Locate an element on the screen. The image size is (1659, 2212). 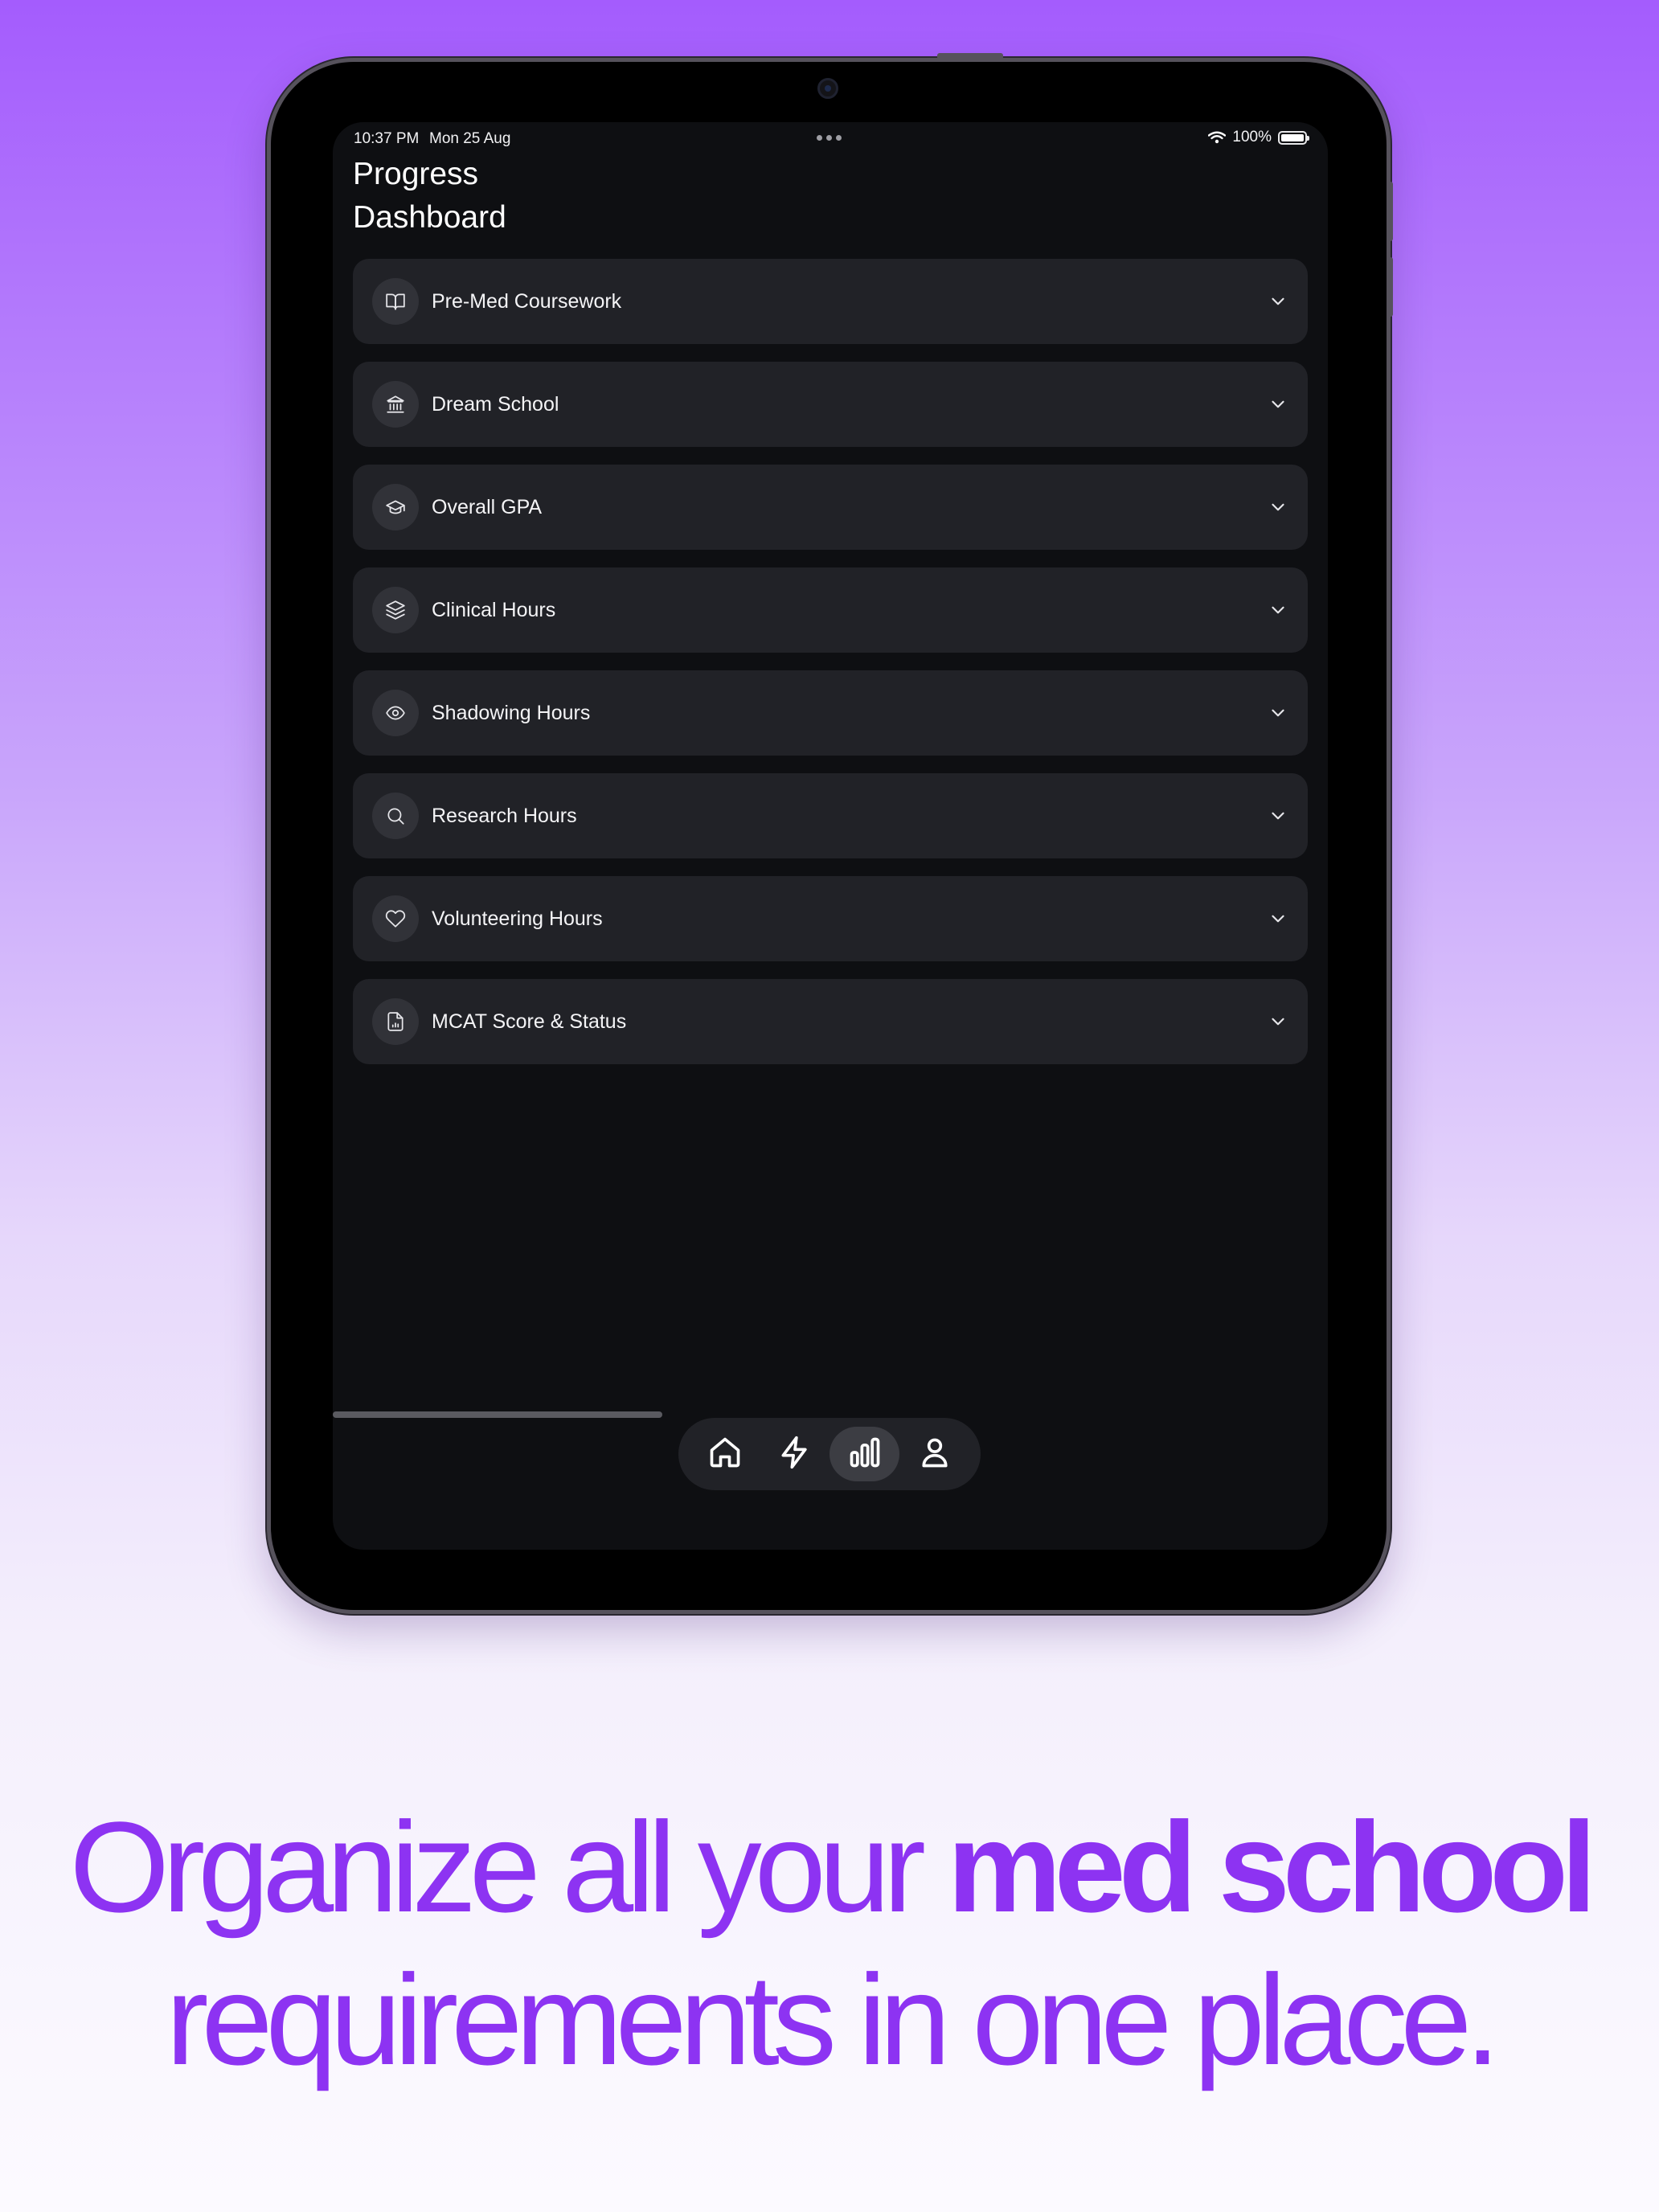
page-title: Progress Dashboard is located at coordinates (474, 196).